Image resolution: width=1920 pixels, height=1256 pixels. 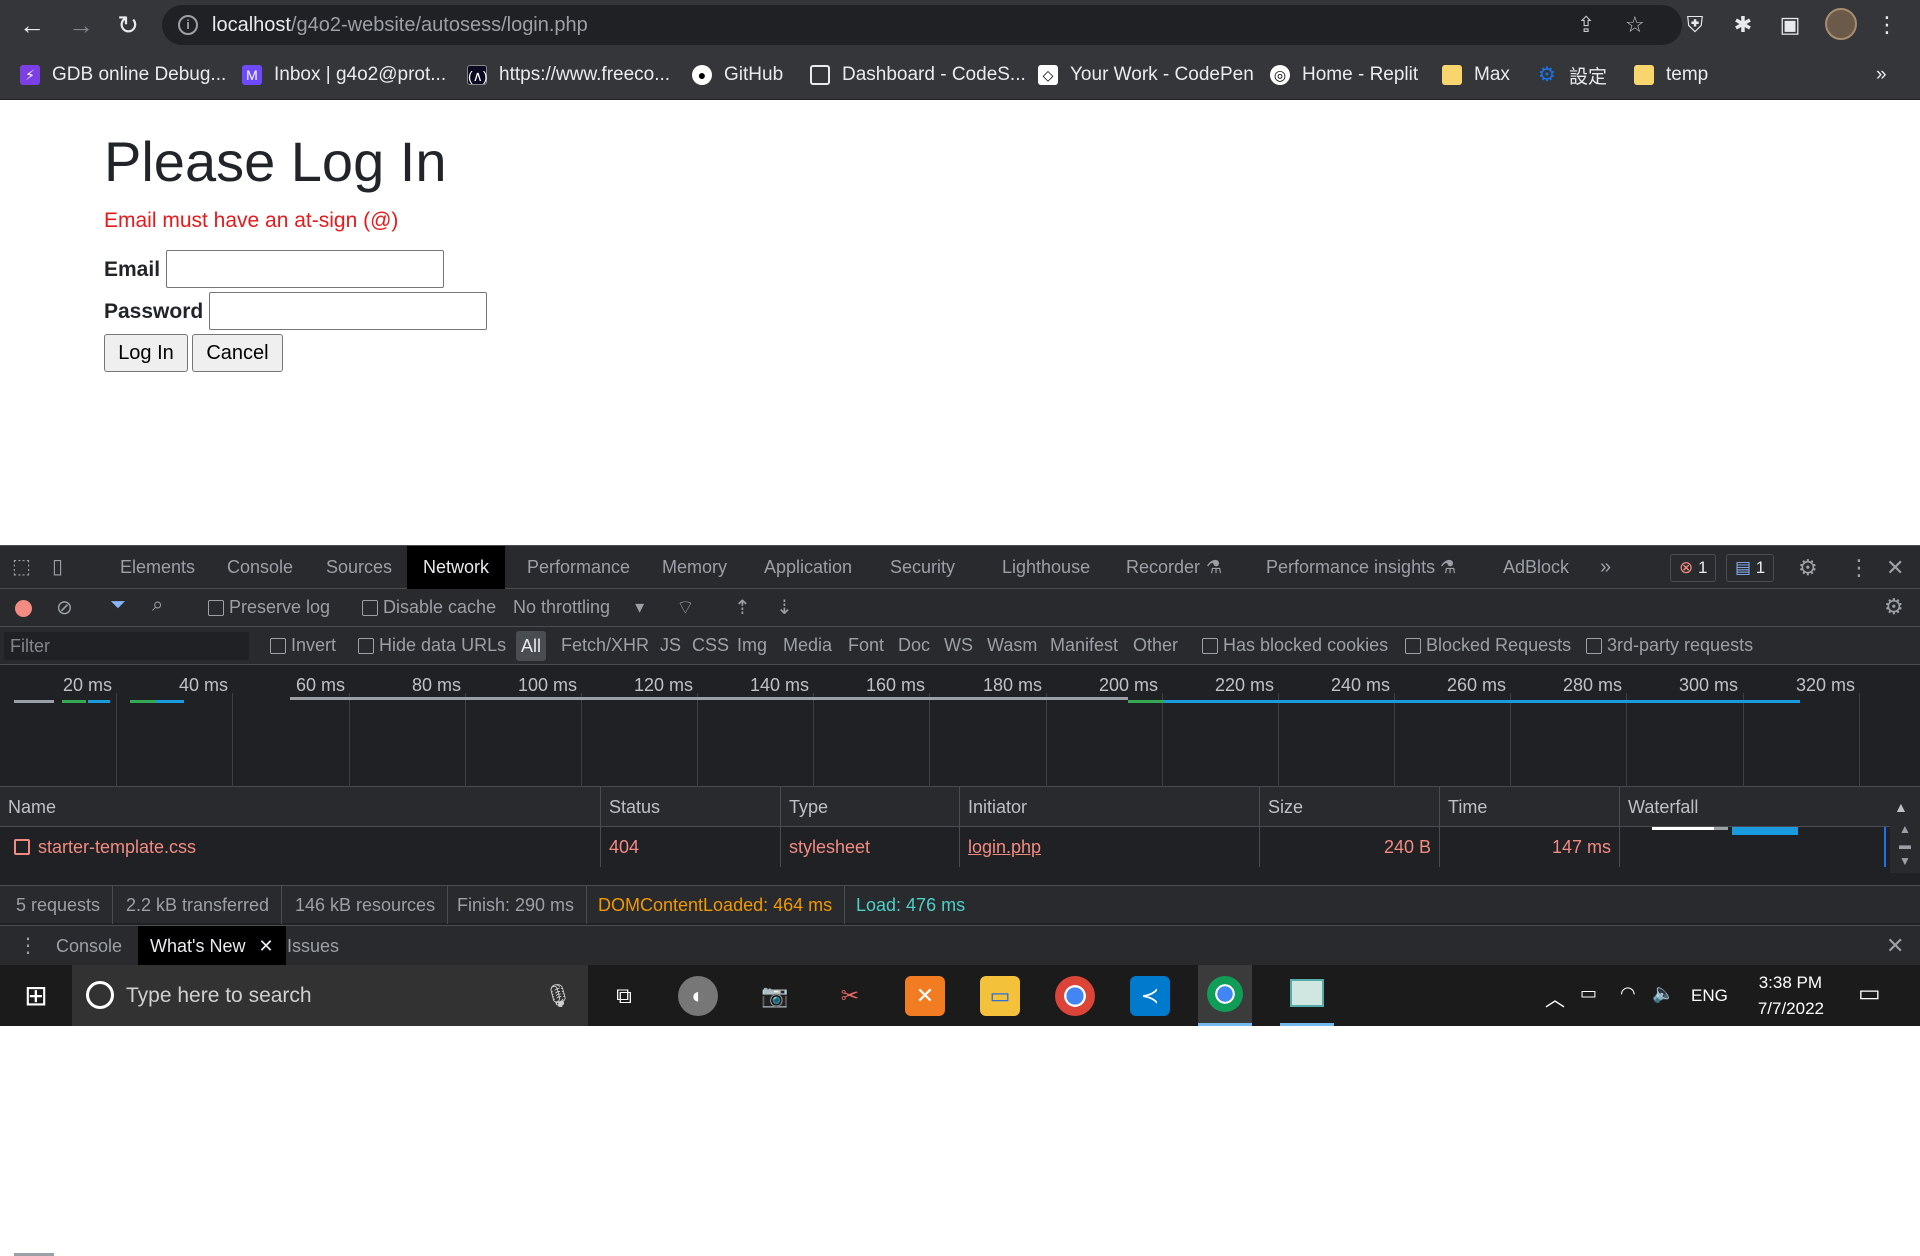 I want to click on bookmark-codepen: ◇ Your Work - CodePen, so click(x=1146, y=75).